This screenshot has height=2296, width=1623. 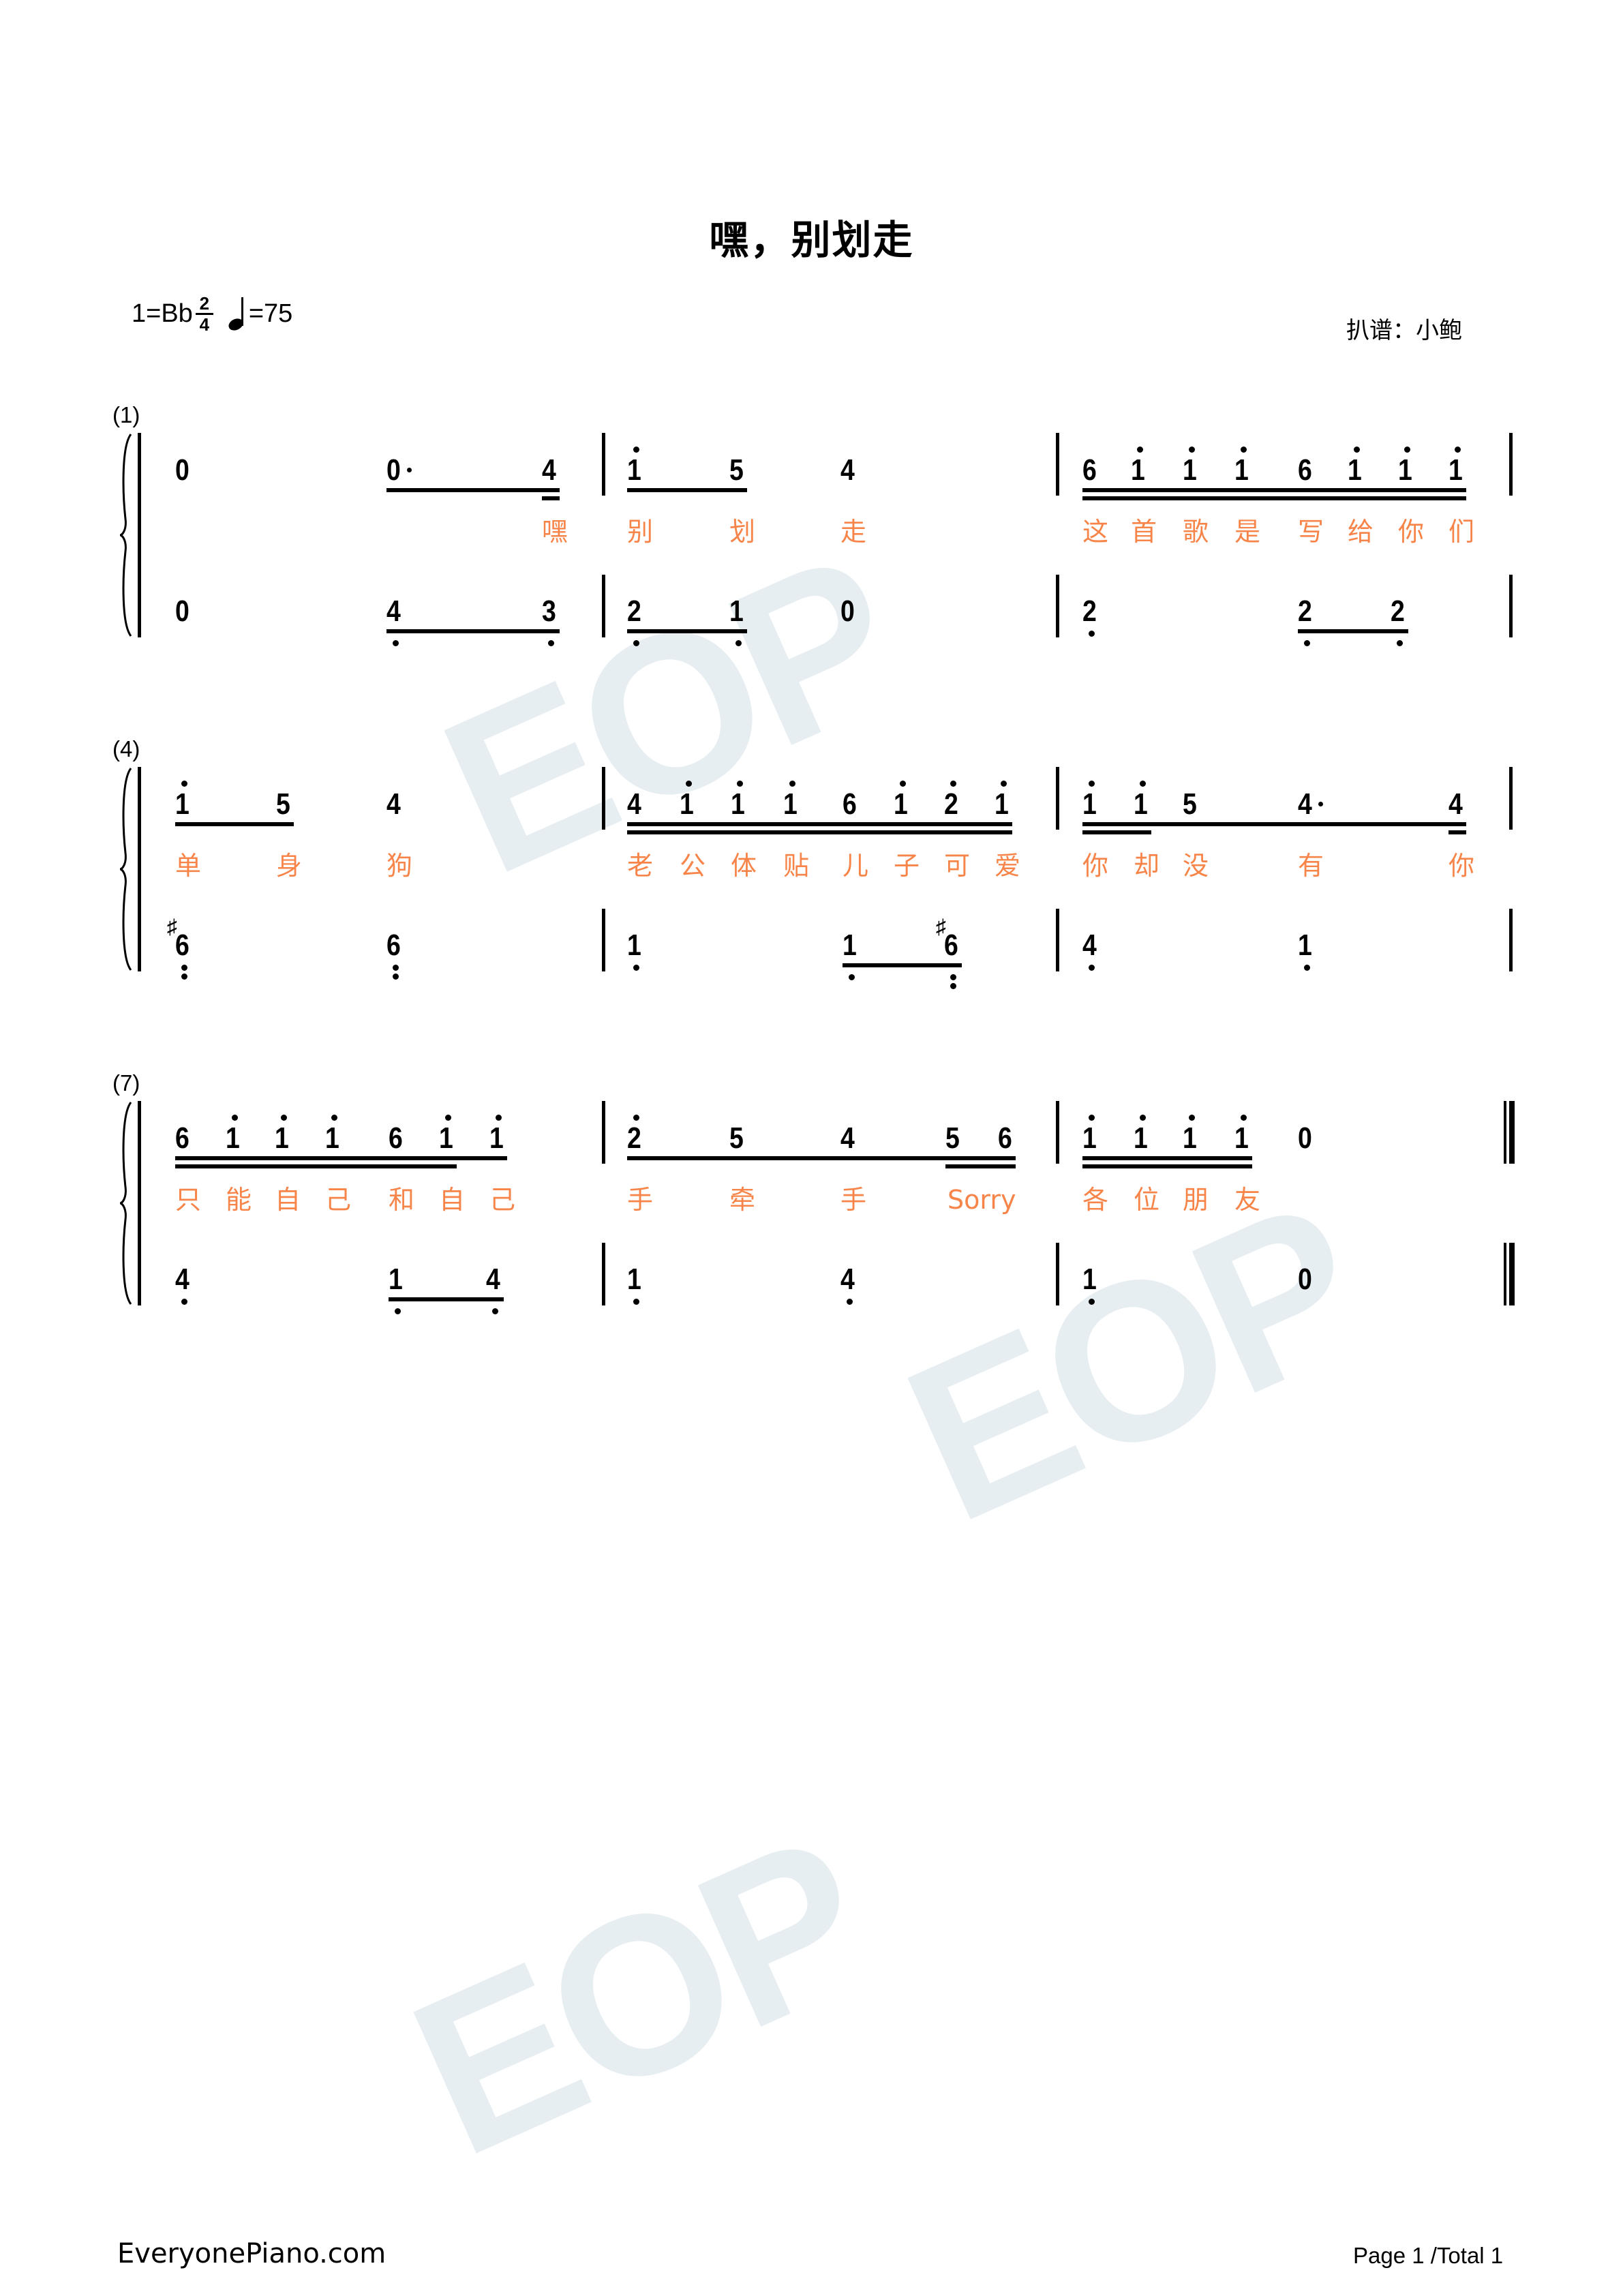 What do you see at coordinates (555, 532) in the screenshot?
I see `lyric-syllable: 嘿` at bounding box center [555, 532].